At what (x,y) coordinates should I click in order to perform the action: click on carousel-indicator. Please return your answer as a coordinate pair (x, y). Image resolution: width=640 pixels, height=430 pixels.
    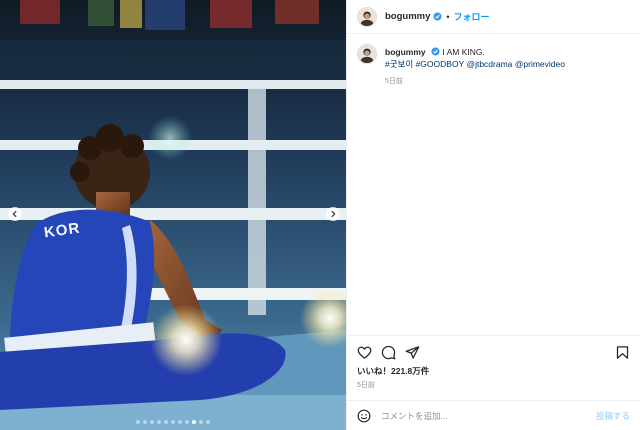
    Looking at the image, I should click on (173, 422).